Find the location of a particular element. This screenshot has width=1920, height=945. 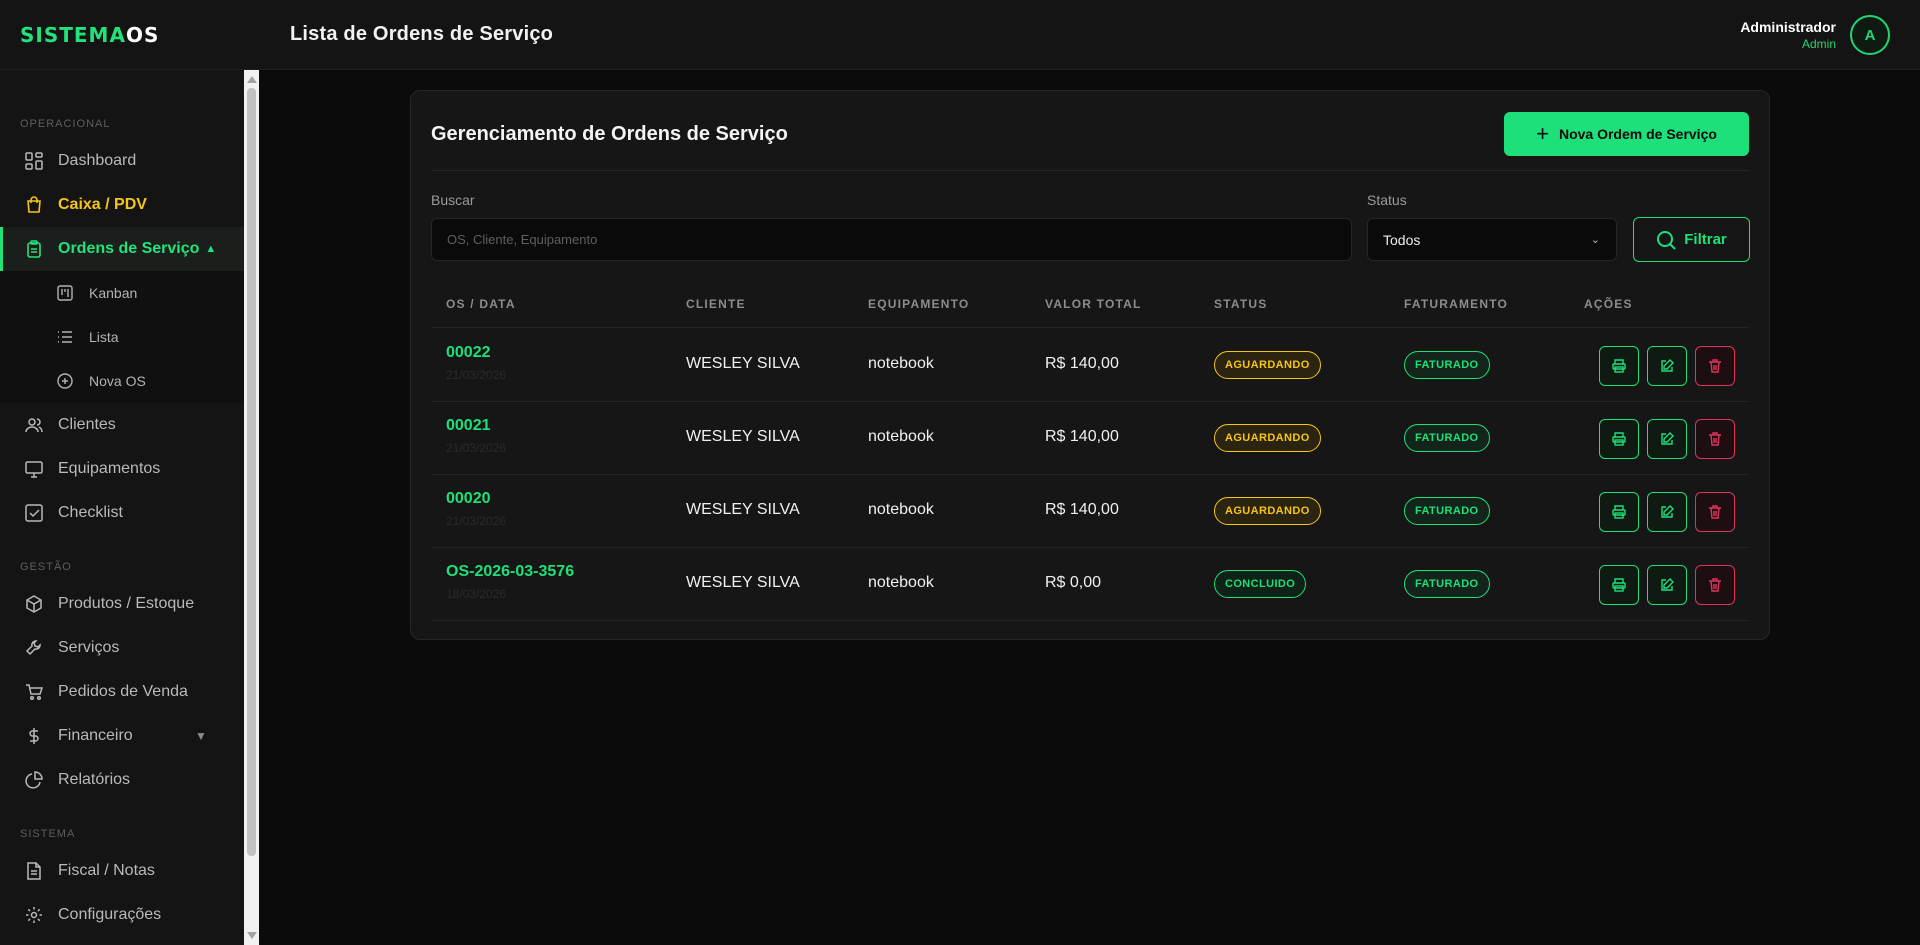

filter-button-label: Filtrar is located at coordinates (1705, 239).